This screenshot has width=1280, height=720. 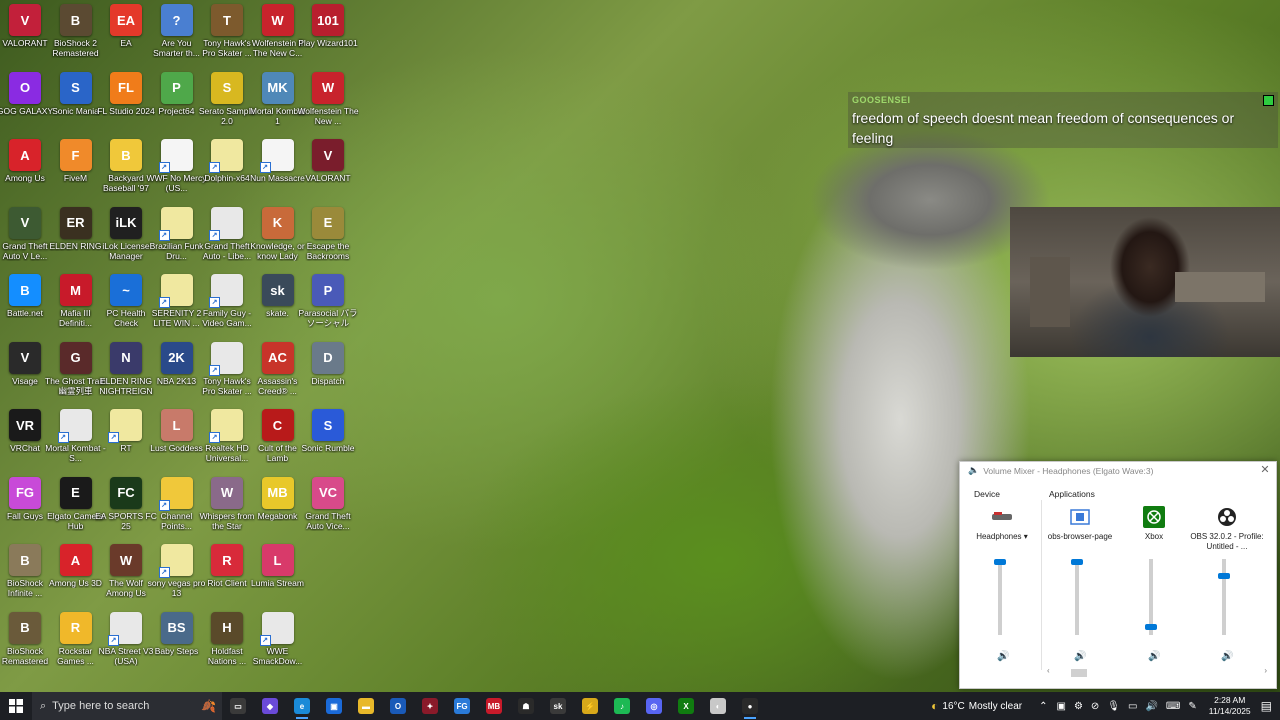 I want to click on taskbar-app-edge: e, so click(x=302, y=706).